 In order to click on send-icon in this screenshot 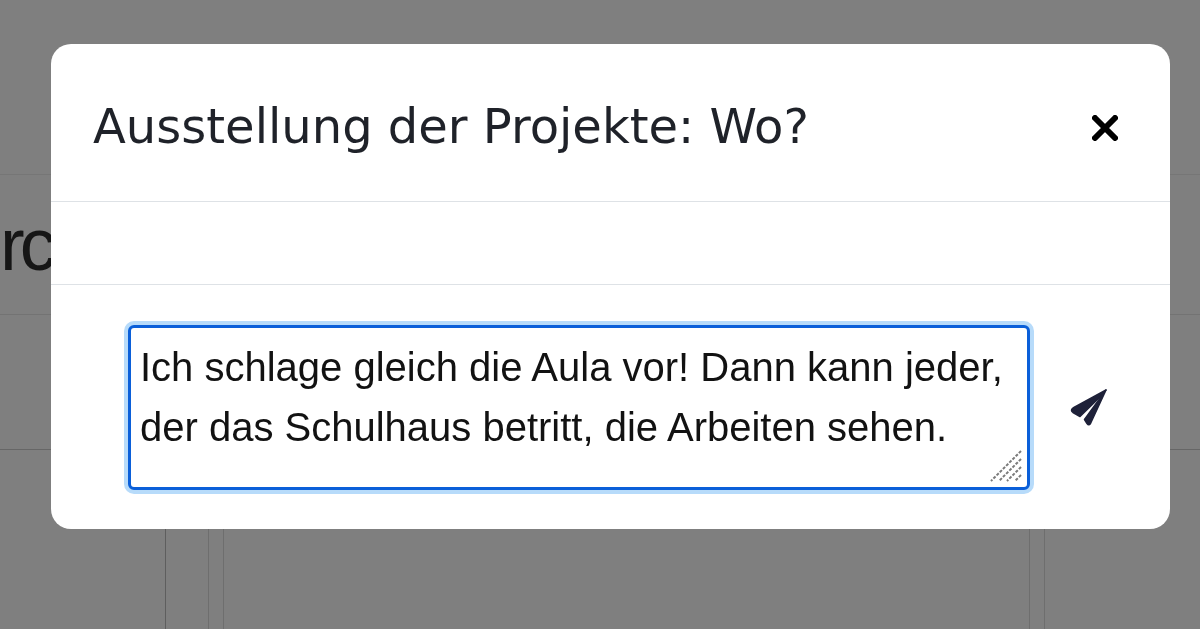, I will do `click(1088, 407)`.